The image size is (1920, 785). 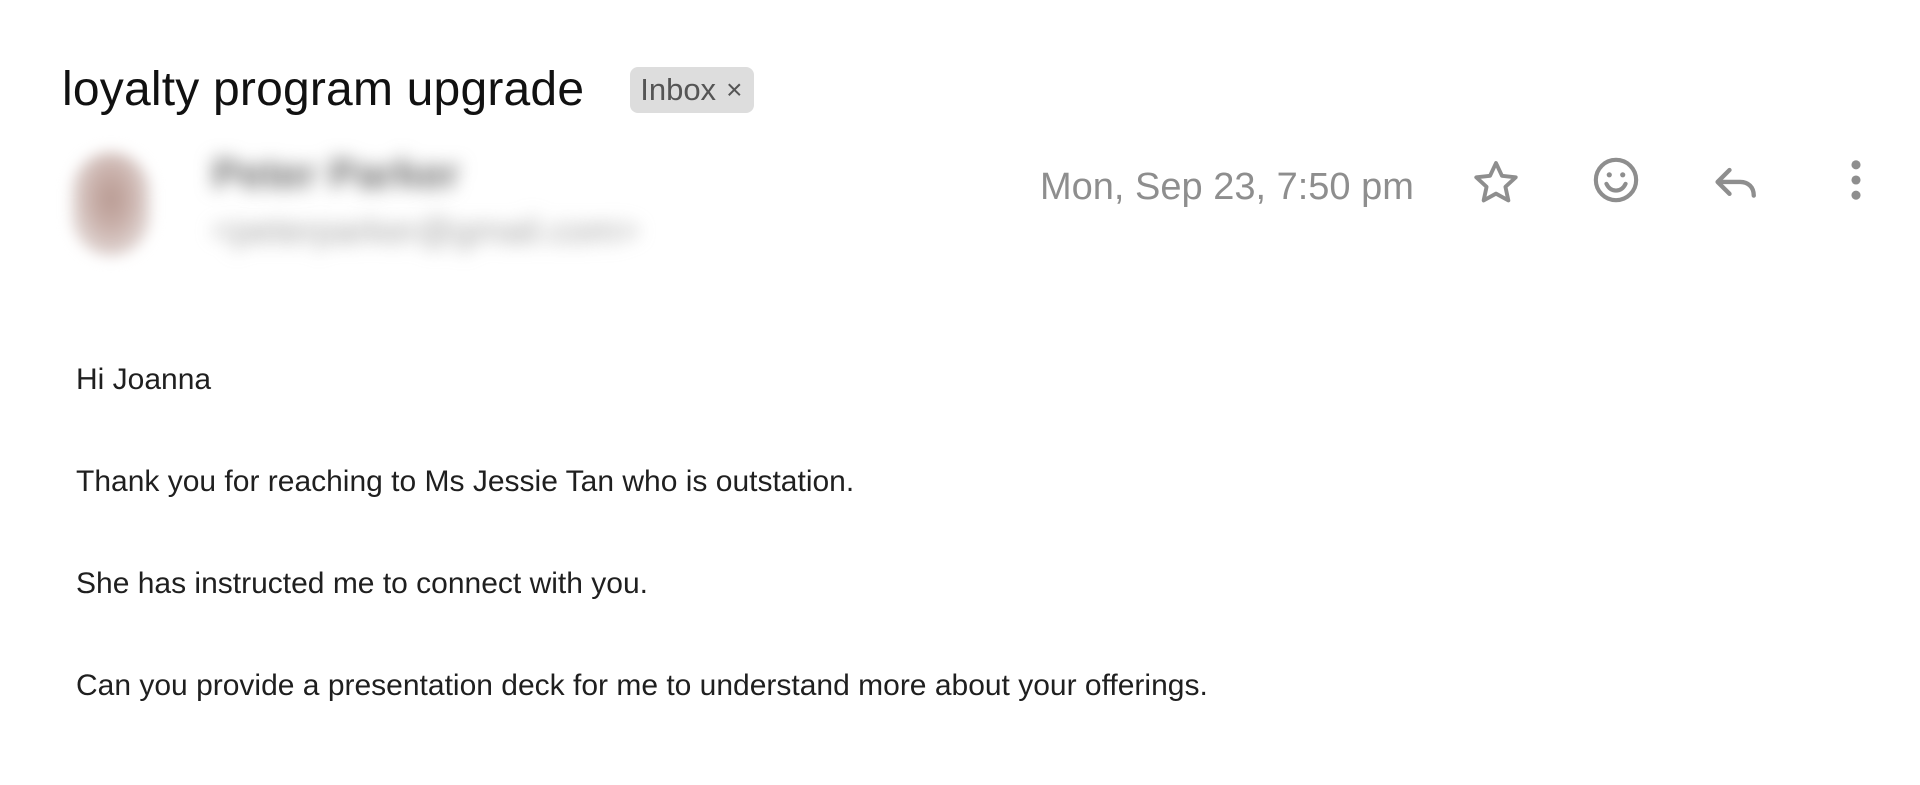 I want to click on sender-avatar, so click(x=111, y=204).